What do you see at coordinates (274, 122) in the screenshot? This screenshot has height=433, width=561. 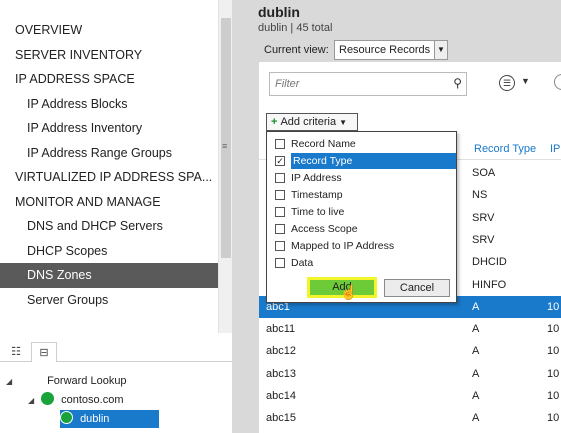 I see `plus-icon: +` at bounding box center [274, 122].